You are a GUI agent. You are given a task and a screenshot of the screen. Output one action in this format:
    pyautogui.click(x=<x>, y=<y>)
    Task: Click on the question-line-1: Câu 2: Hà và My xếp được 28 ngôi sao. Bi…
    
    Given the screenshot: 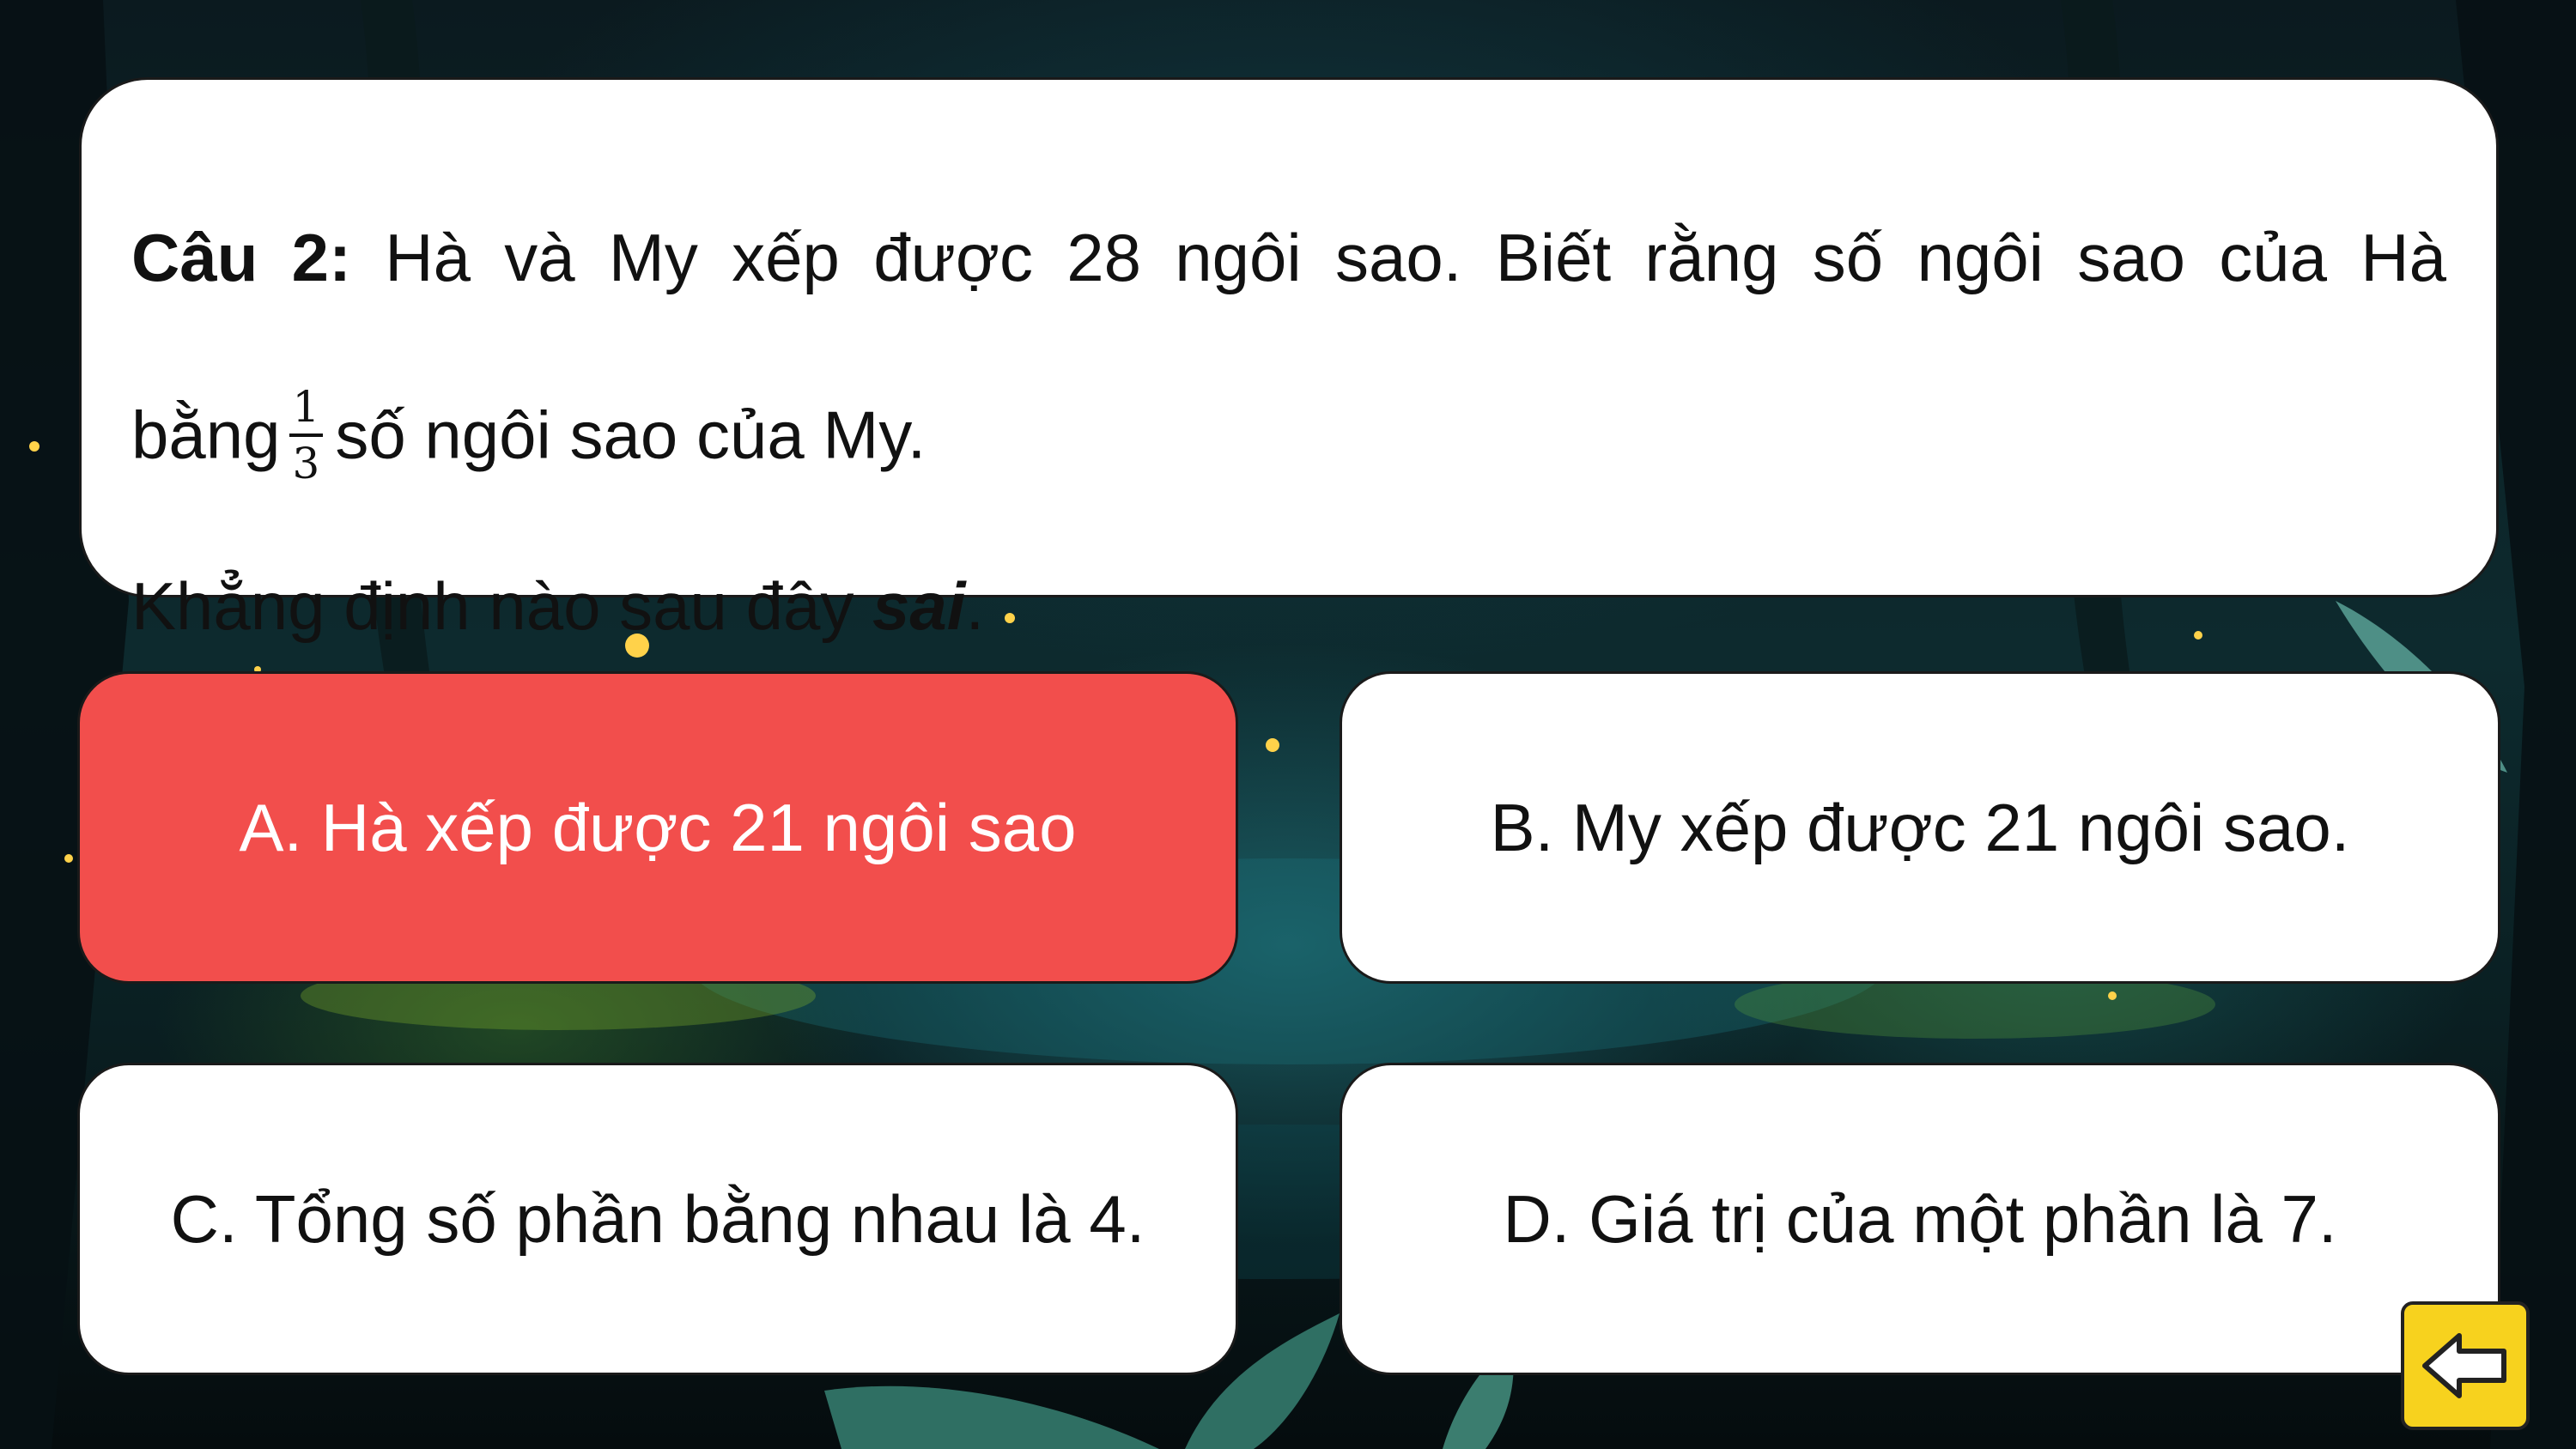 What is the action you would take?
    pyautogui.click(x=1288, y=257)
    